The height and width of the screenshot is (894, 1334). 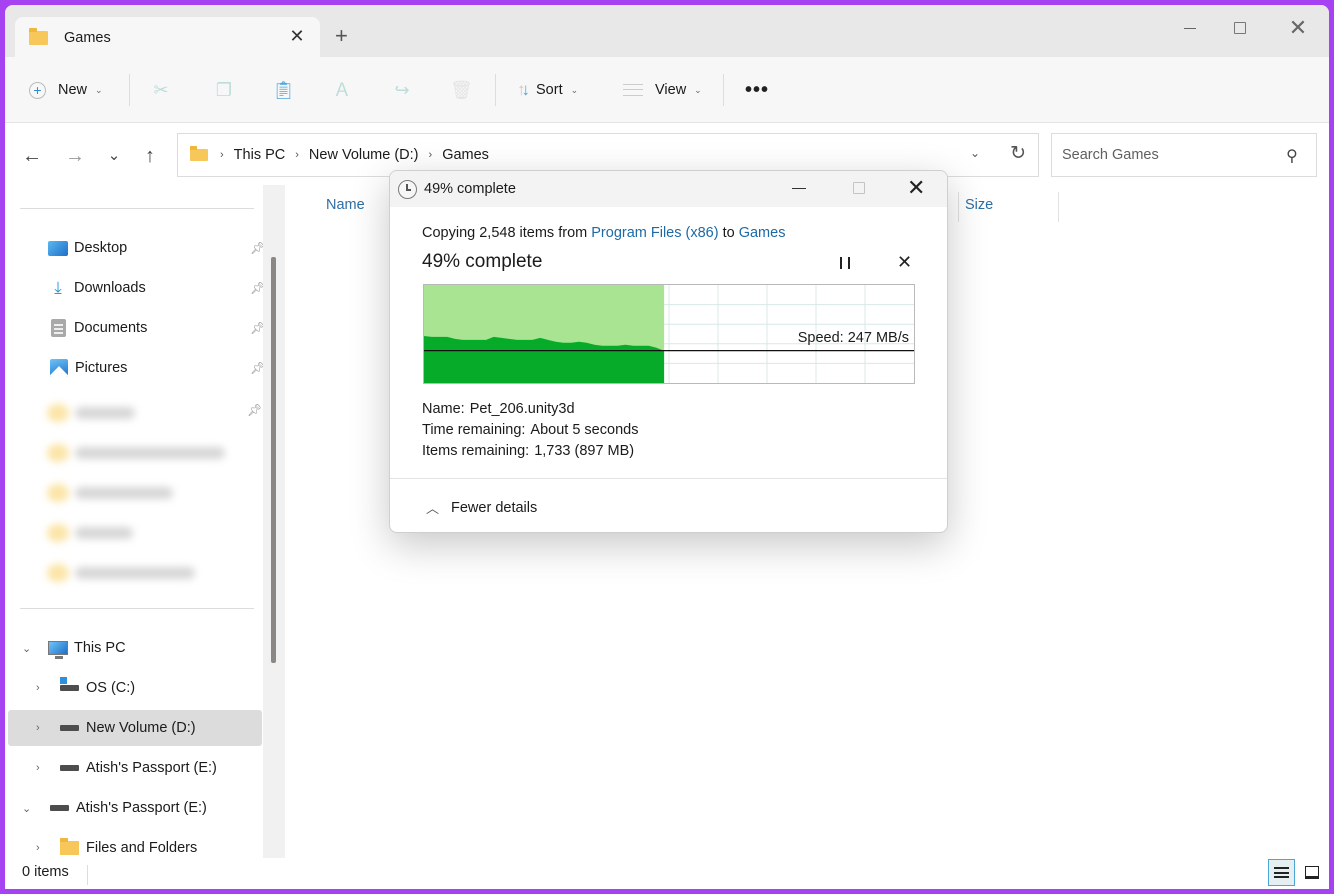 I want to click on new-tab-button: +, so click(x=341, y=36).